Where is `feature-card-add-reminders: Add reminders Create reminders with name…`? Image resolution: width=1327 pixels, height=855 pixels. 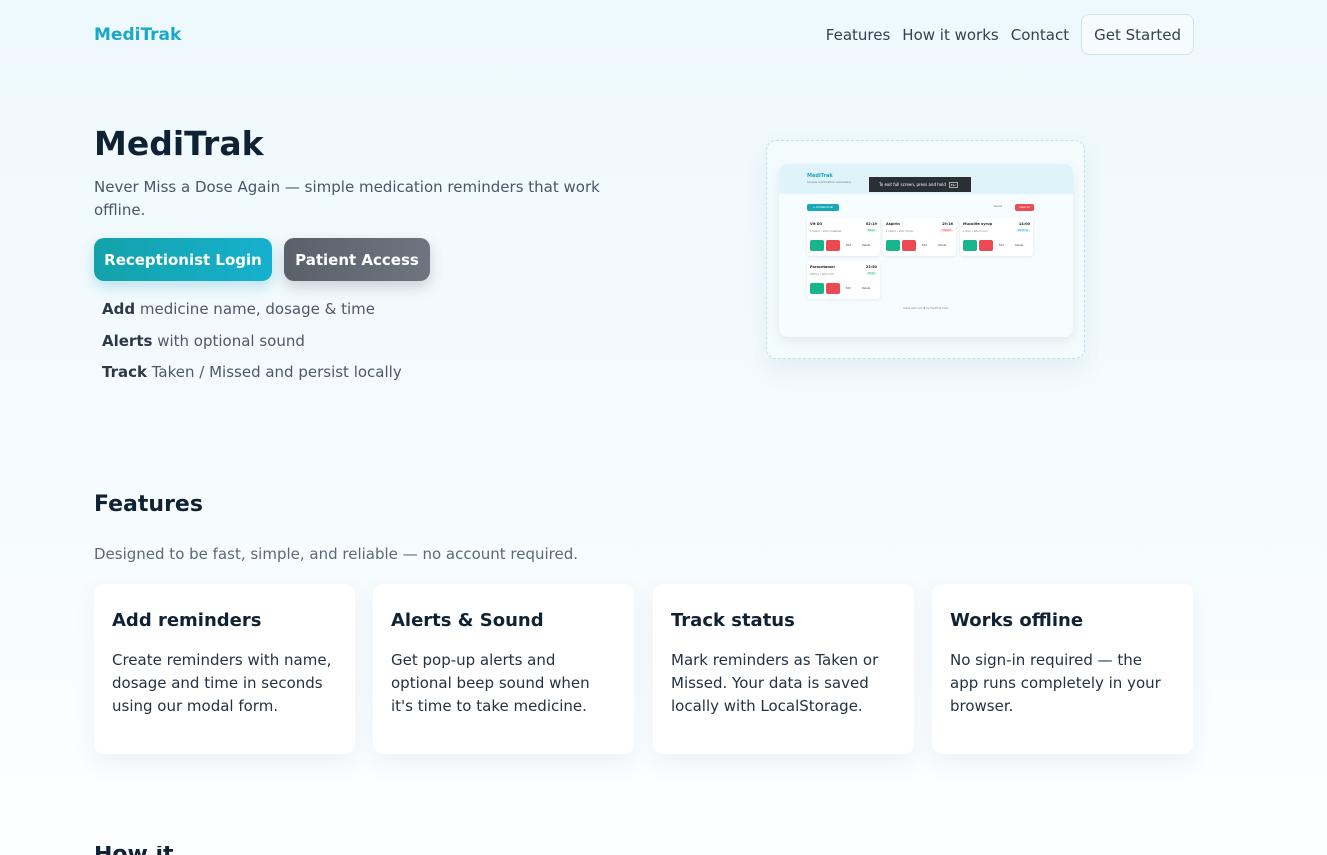 feature-card-add-reminders: Add reminders Create reminders with name… is located at coordinates (224, 669).